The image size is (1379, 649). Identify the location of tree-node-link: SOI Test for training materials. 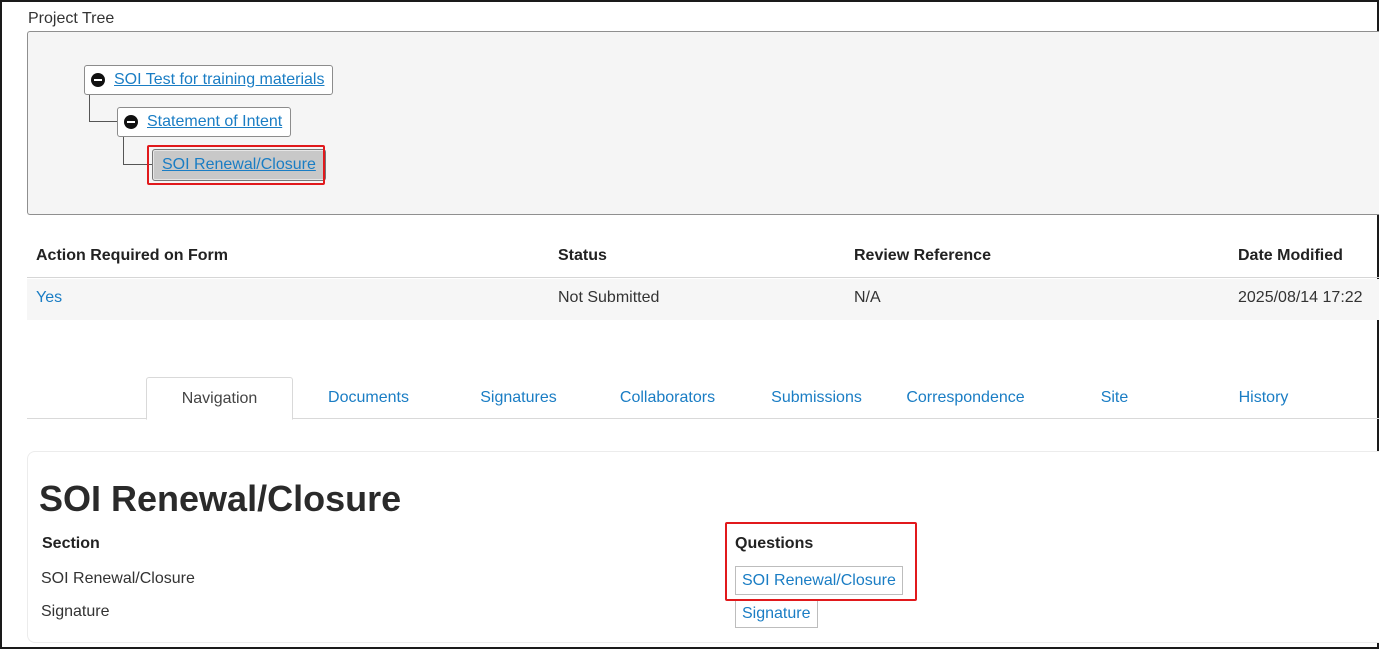
(219, 80).